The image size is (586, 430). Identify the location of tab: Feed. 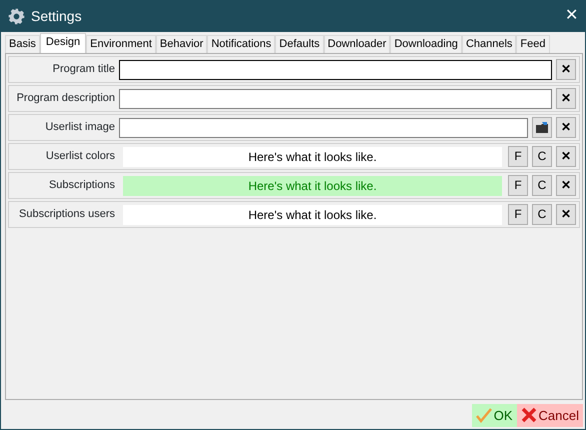
(533, 44).